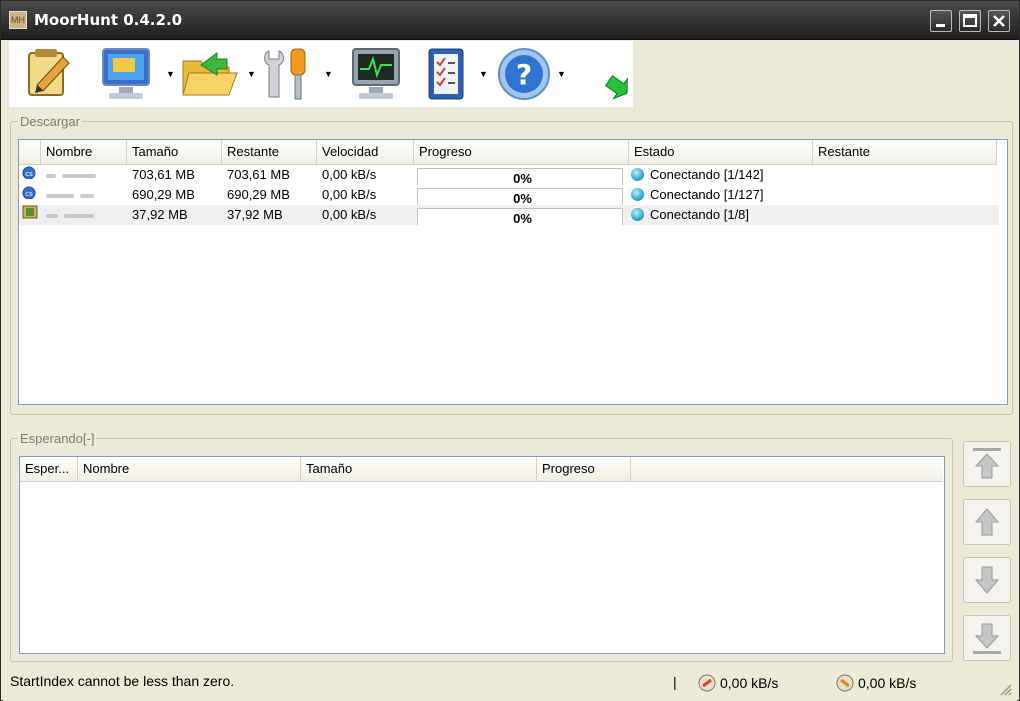 This screenshot has width=1020, height=701. Describe the element at coordinates (721, 152) in the screenshot. I see `col-estado: Estado` at that location.